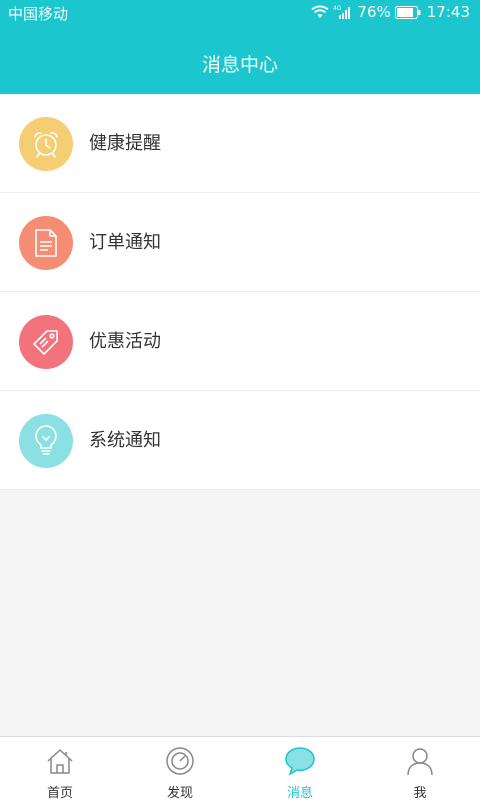 The height and width of the screenshot is (800, 480). I want to click on list-item-label: 订单通知, so click(125, 242).